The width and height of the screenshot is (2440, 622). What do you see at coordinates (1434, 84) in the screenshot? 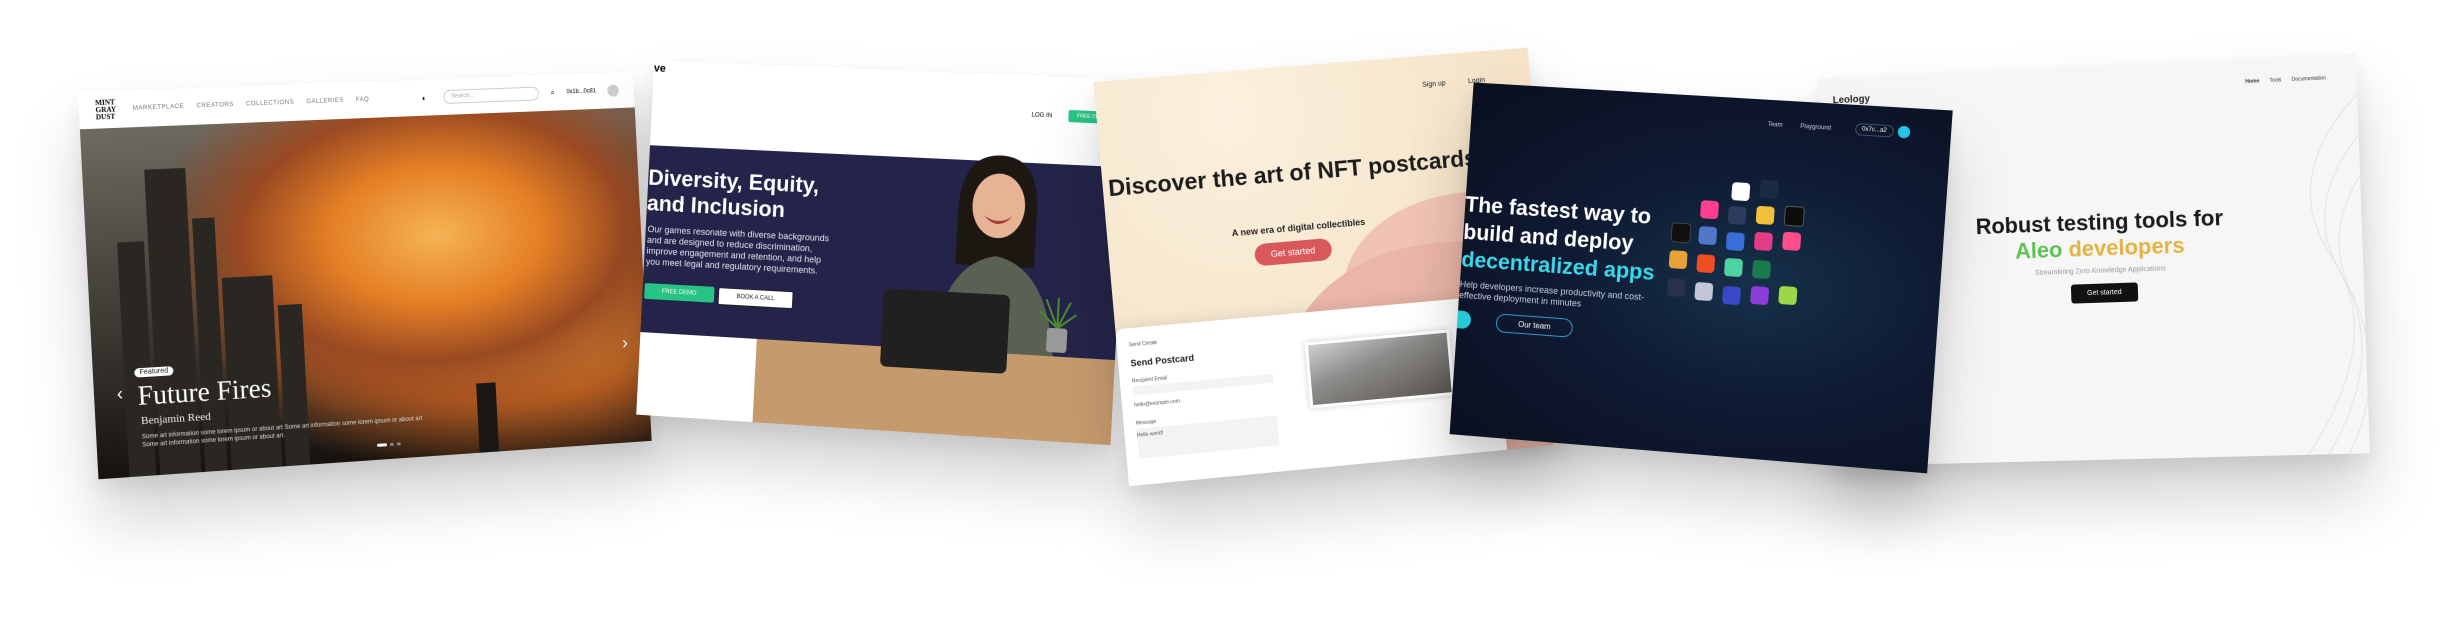
I see `signup-link: Sign up` at bounding box center [1434, 84].